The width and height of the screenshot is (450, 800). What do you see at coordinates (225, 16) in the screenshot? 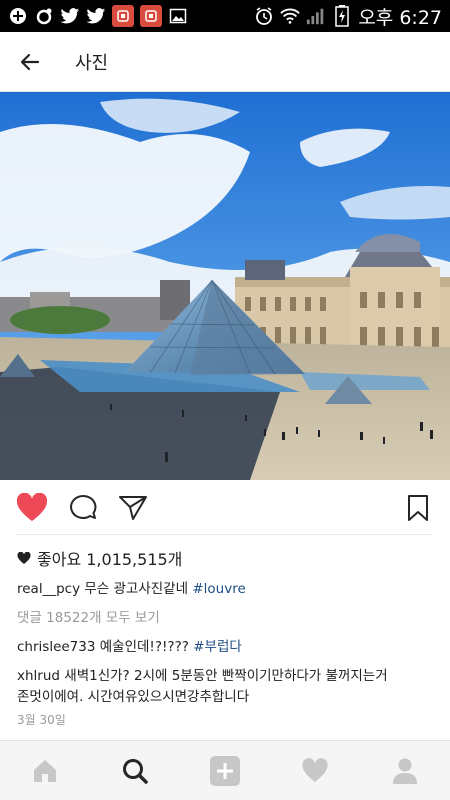
I see `status-bar: 오후 6:27` at bounding box center [225, 16].